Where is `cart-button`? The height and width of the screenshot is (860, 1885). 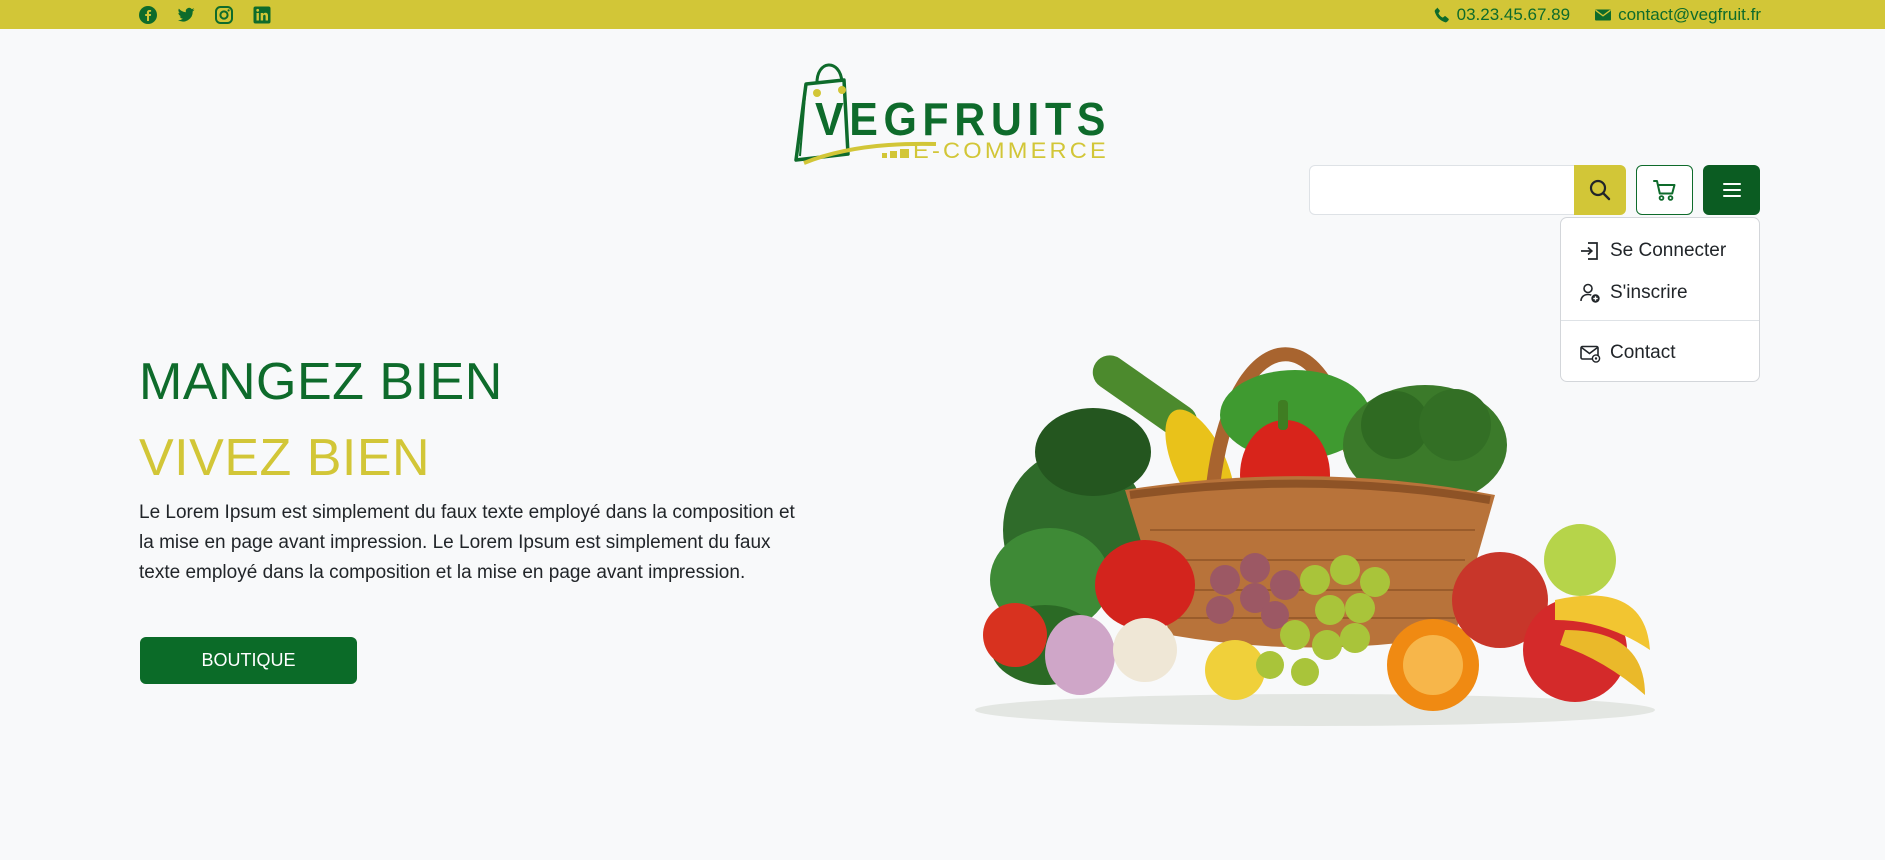
cart-button is located at coordinates (1664, 190).